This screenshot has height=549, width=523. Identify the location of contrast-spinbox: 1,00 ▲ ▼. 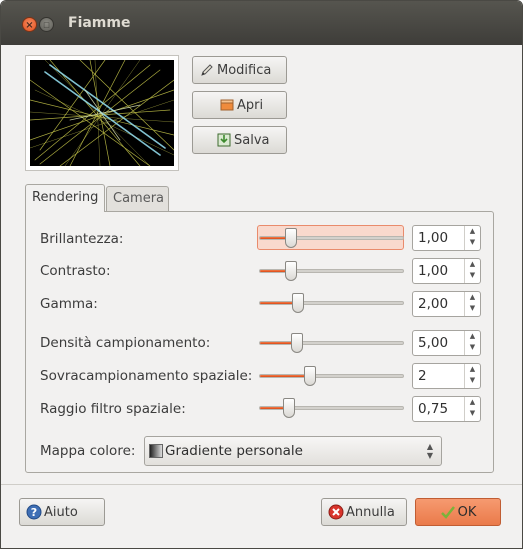
(446, 271).